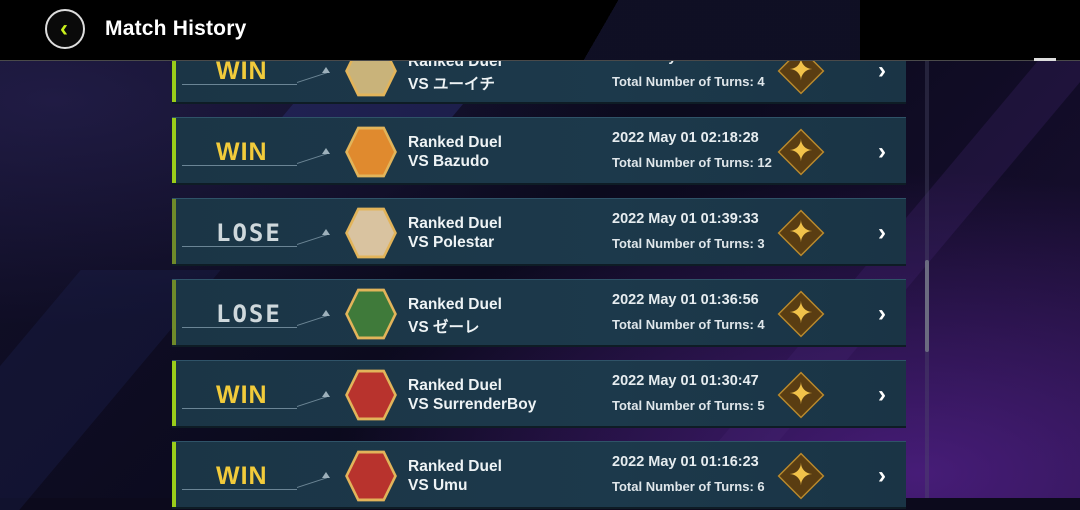 Image resolution: width=1080 pixels, height=510 pixels. What do you see at coordinates (688, 486) in the screenshot?
I see `turn-count: Total Number of Turns: 6` at bounding box center [688, 486].